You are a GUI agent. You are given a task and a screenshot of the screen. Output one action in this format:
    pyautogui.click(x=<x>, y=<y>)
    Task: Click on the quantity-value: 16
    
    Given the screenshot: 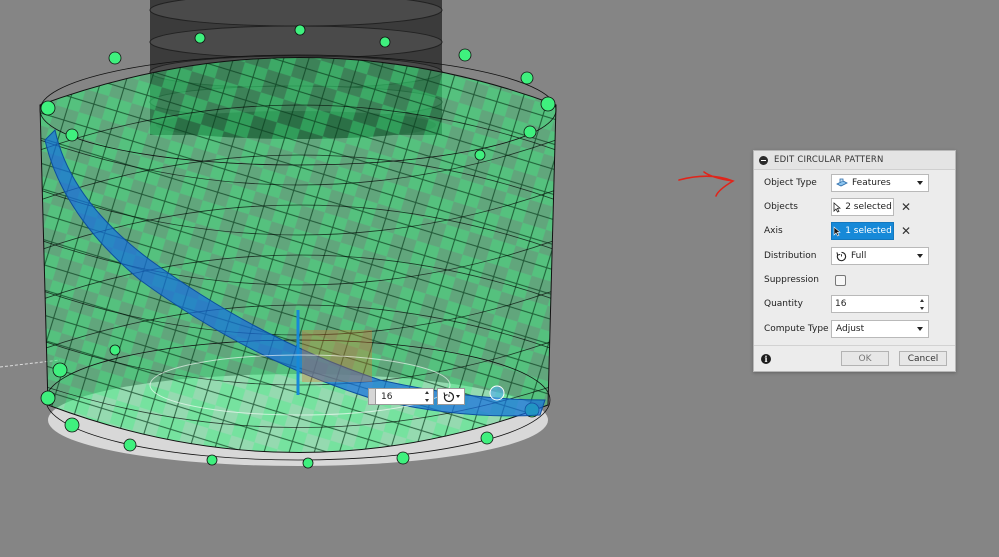 What is the action you would take?
    pyautogui.click(x=841, y=304)
    